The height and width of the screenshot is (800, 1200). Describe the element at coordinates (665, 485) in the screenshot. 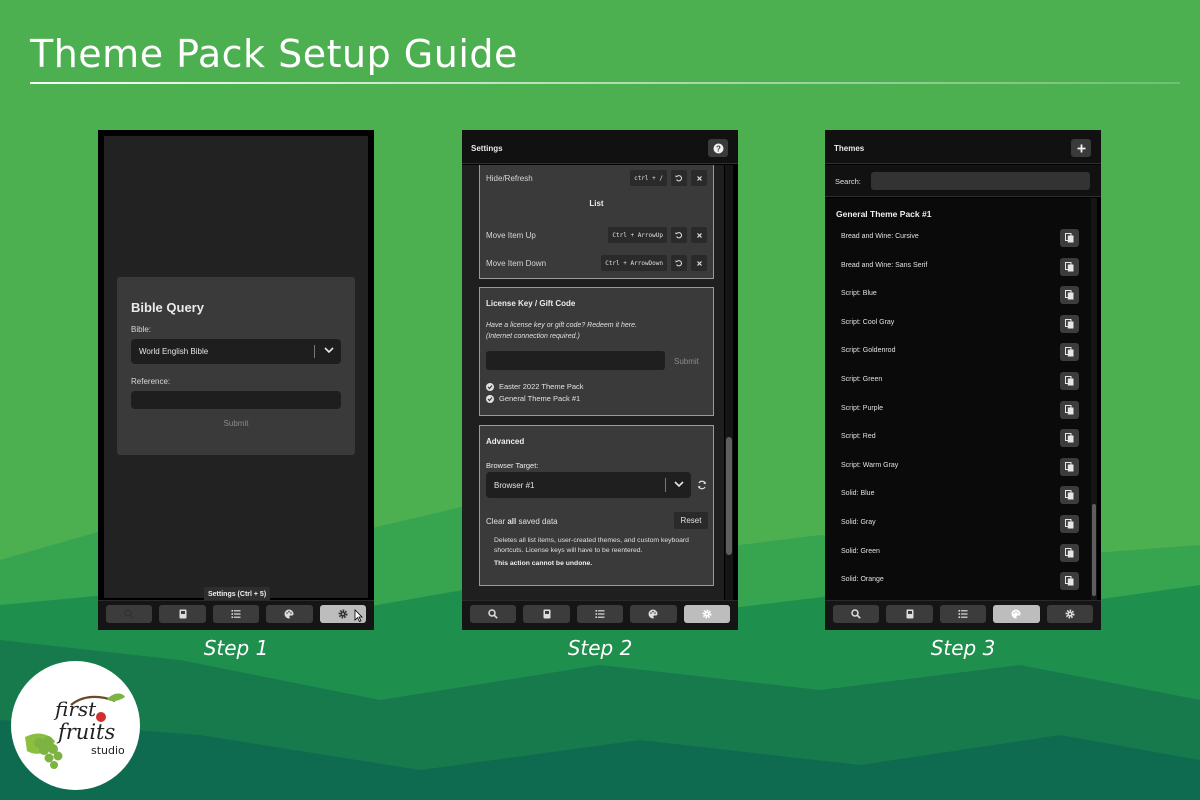

I see `select-divider` at that location.